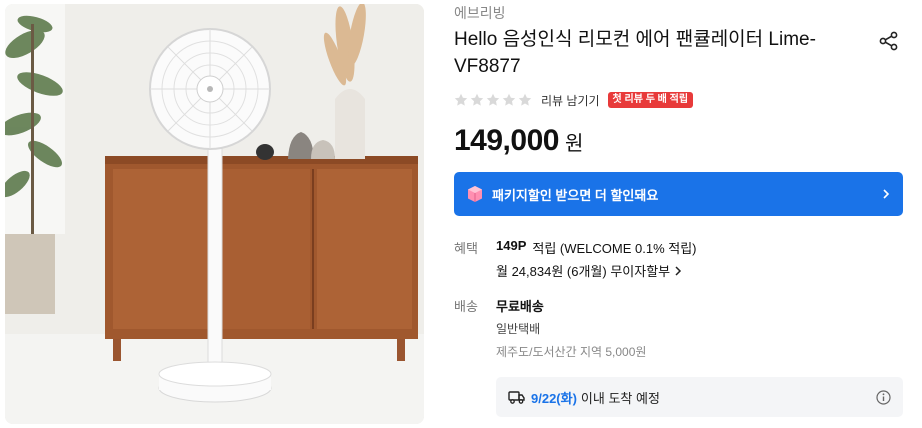 The height and width of the screenshot is (428, 922). What do you see at coordinates (883, 397) in the screenshot?
I see `info-icon` at bounding box center [883, 397].